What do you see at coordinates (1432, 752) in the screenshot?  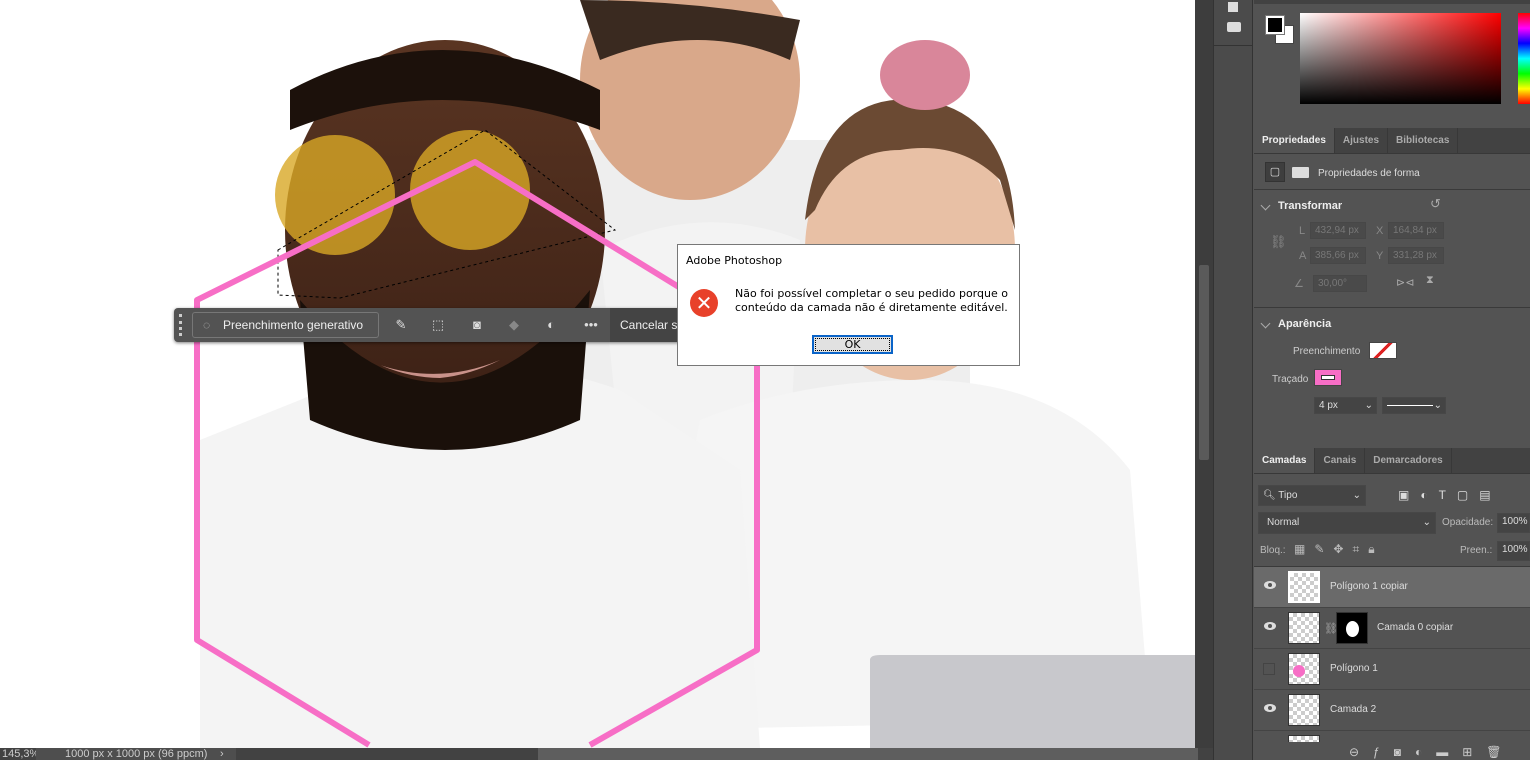 I see `layer-actions-icons: ⊖ƒ◙◐▬⊞🗑︎` at bounding box center [1432, 752].